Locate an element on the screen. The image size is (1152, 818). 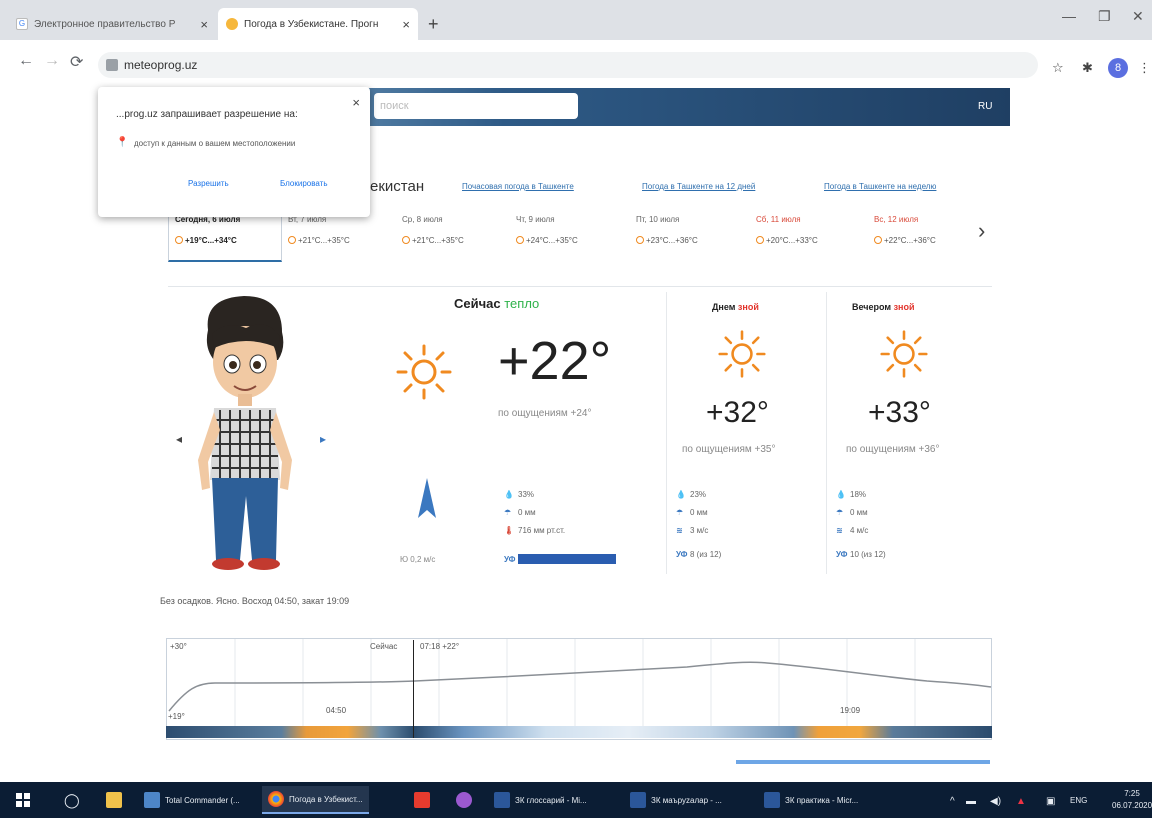
evening-wind-value: 4 м/с is located at coordinates (859, 530).